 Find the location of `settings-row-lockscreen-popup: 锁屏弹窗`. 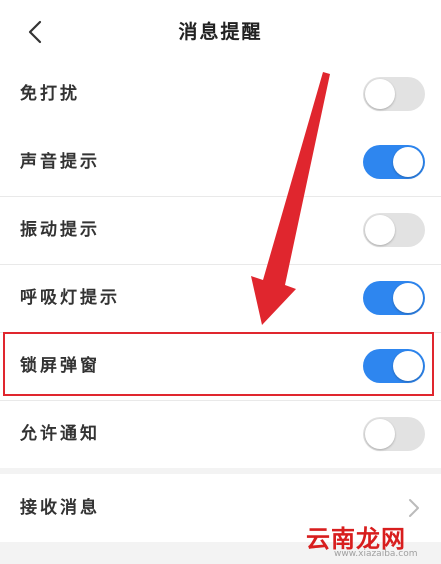

settings-row-lockscreen-popup: 锁屏弹窗 is located at coordinates (220, 366).